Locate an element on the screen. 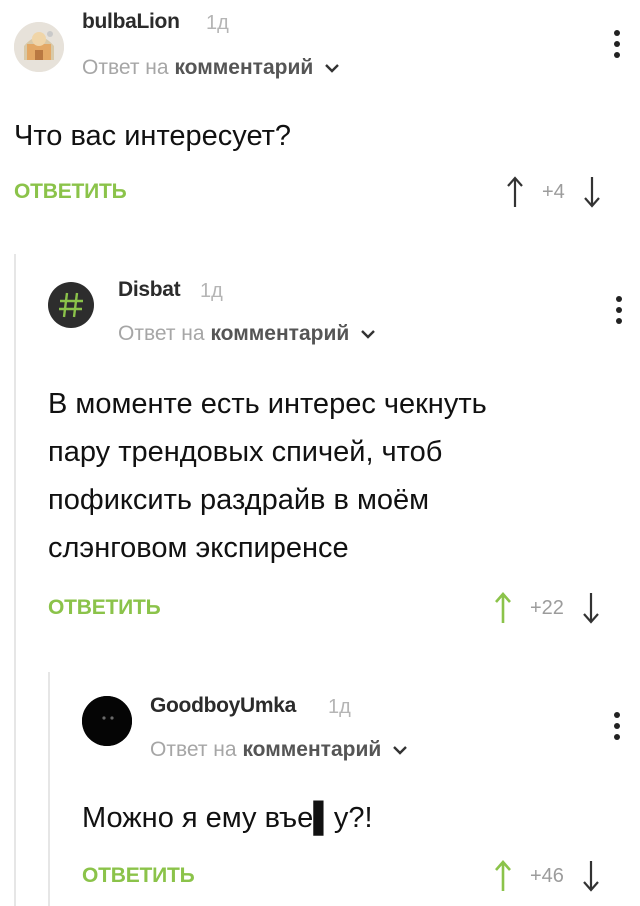 This screenshot has height=906, width=640. vote-controls: +22 is located at coordinates (547, 608).